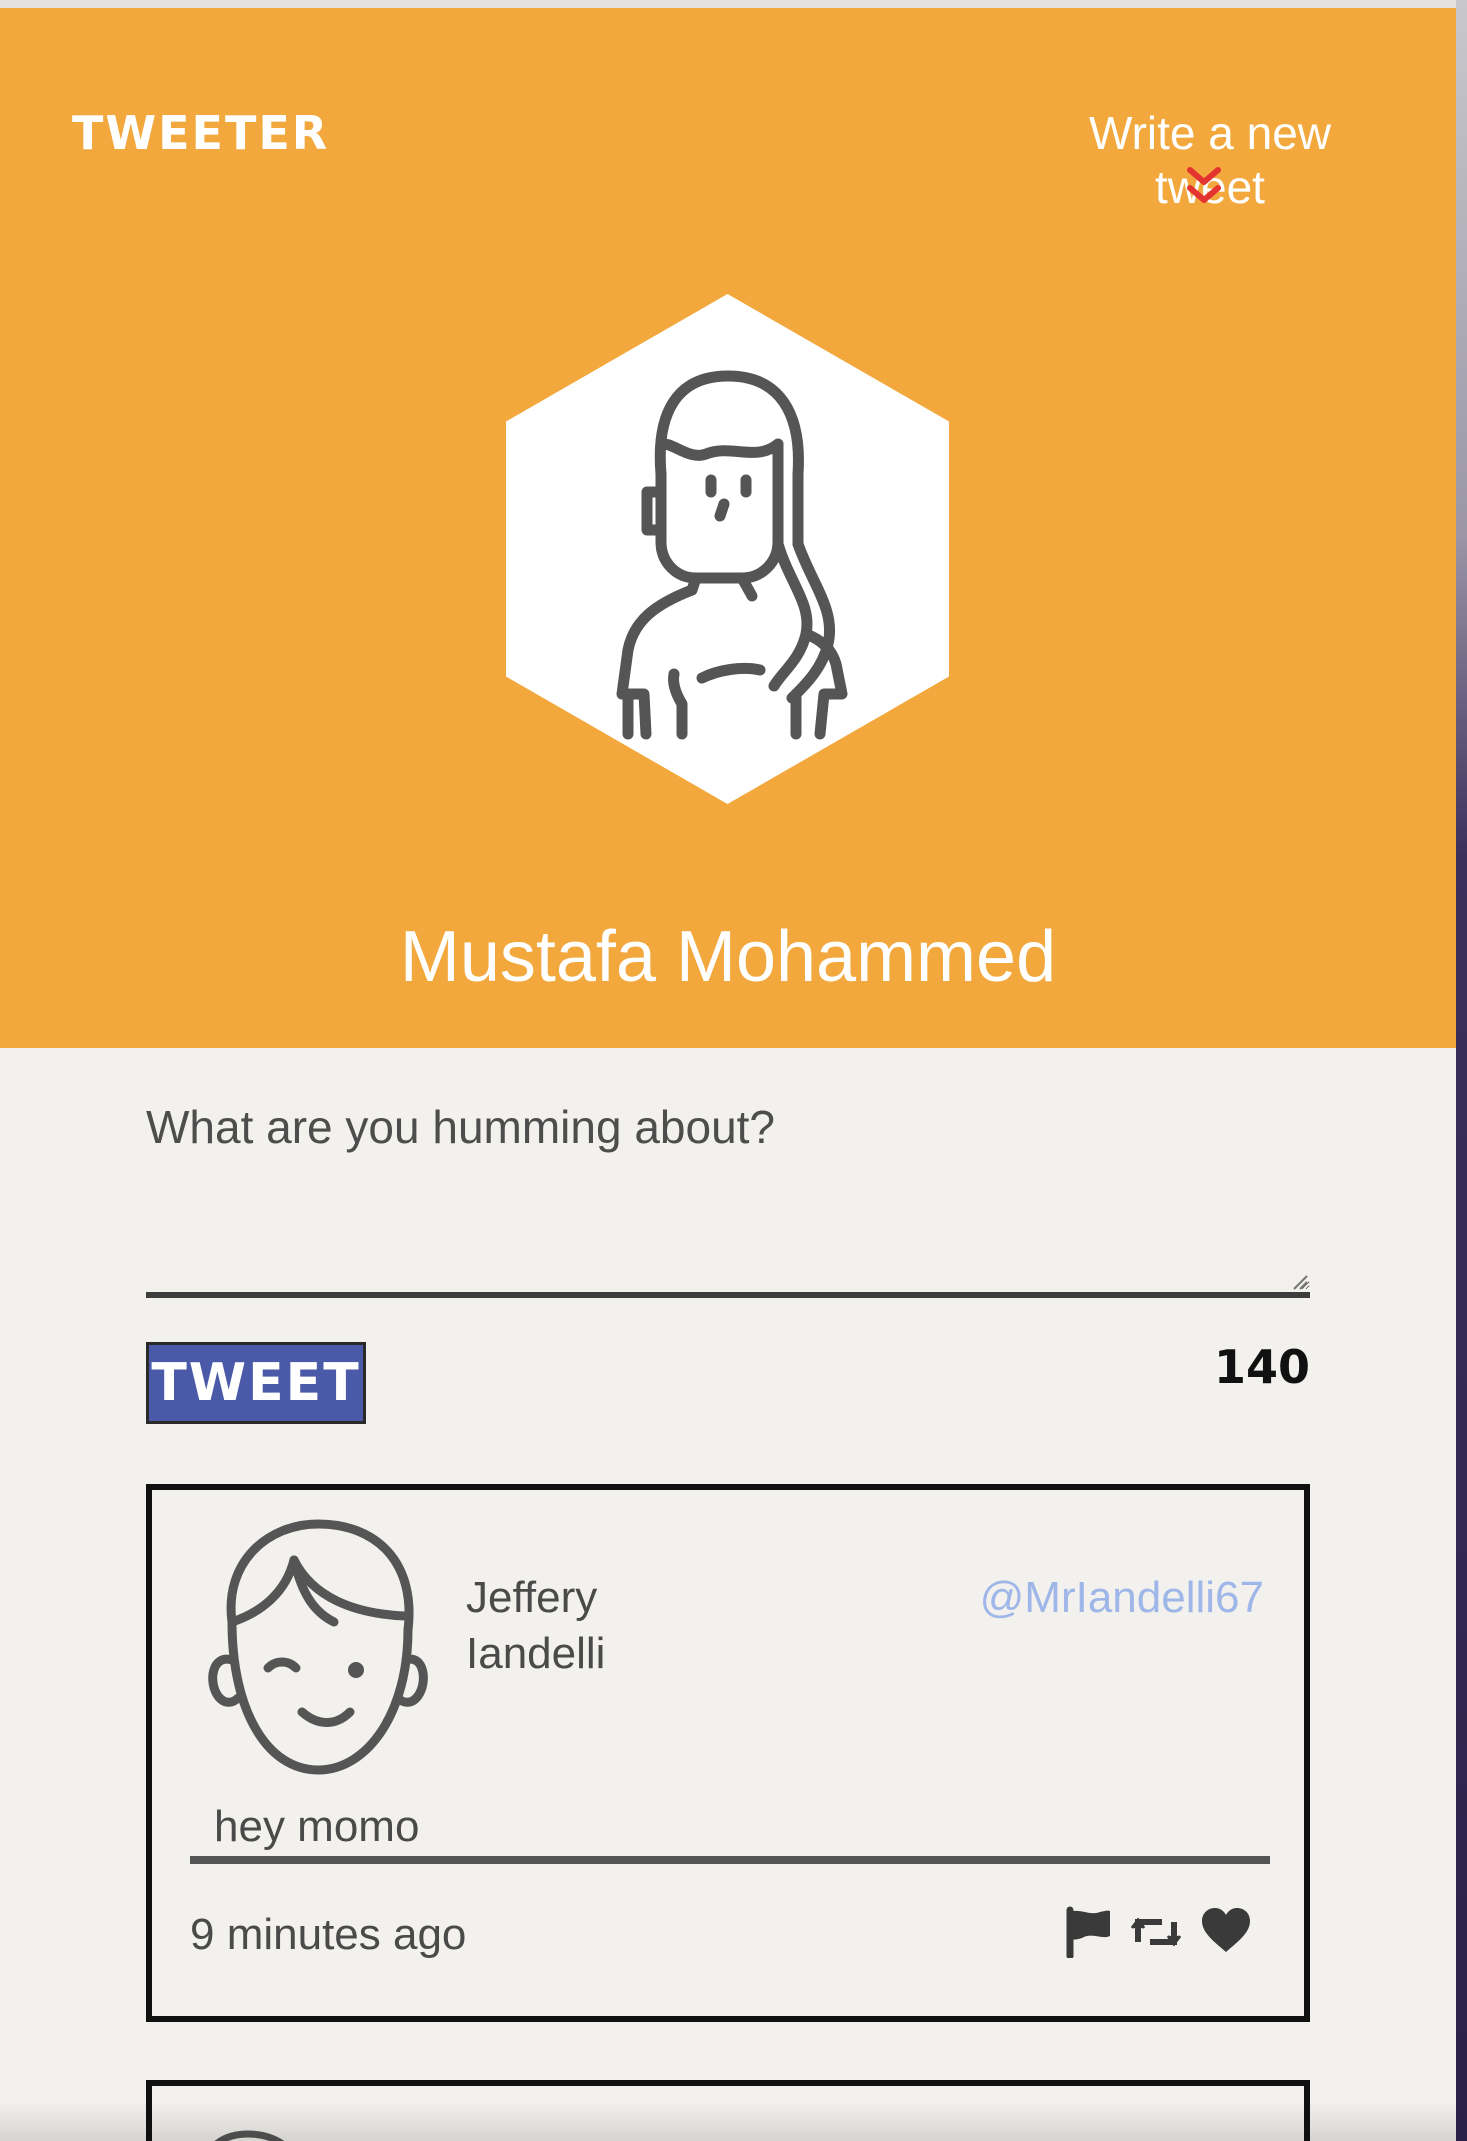  I want to click on window-top-edge, so click(728, 4).